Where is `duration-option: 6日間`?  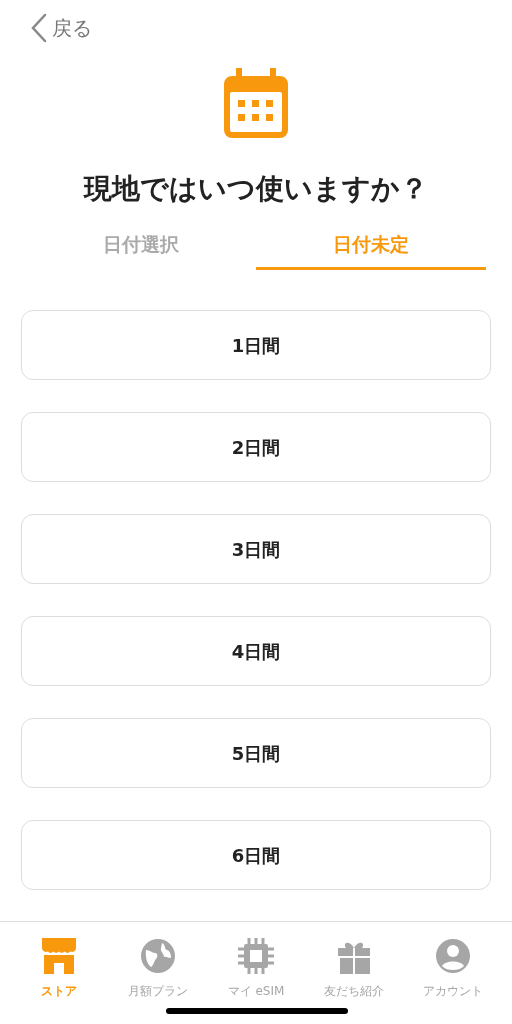
duration-option: 6日間 is located at coordinates (256, 855).